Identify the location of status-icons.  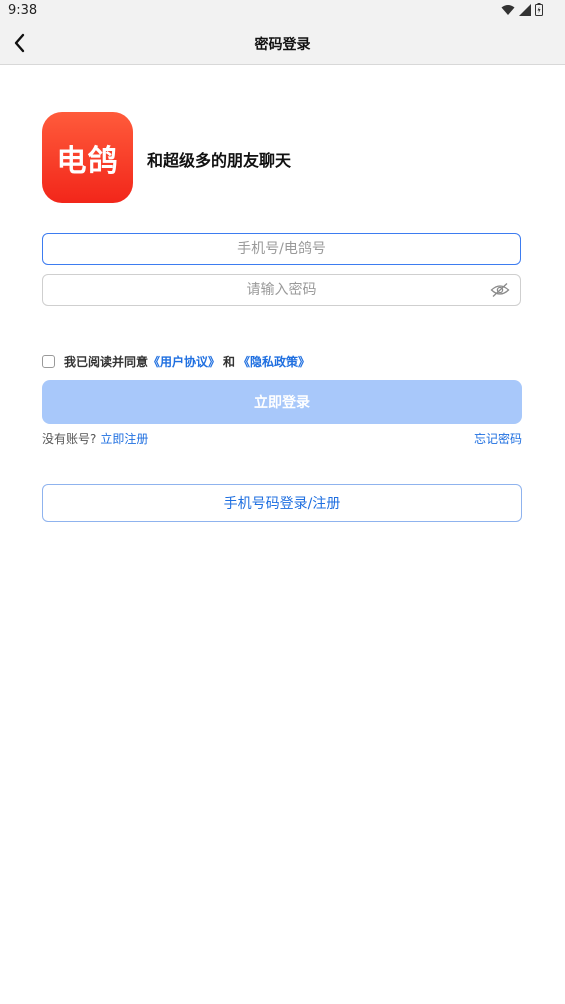
(522, 9).